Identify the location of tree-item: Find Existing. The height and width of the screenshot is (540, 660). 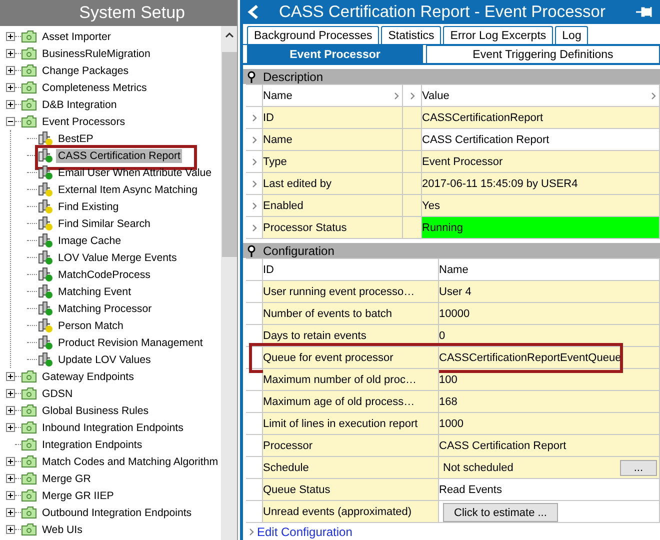
(88, 207).